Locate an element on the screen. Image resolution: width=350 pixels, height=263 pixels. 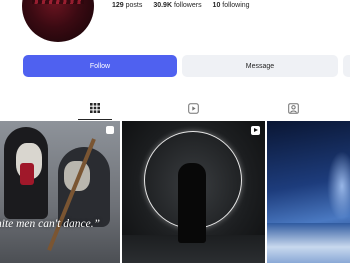
tab-tagged is located at coordinates (293, 109).